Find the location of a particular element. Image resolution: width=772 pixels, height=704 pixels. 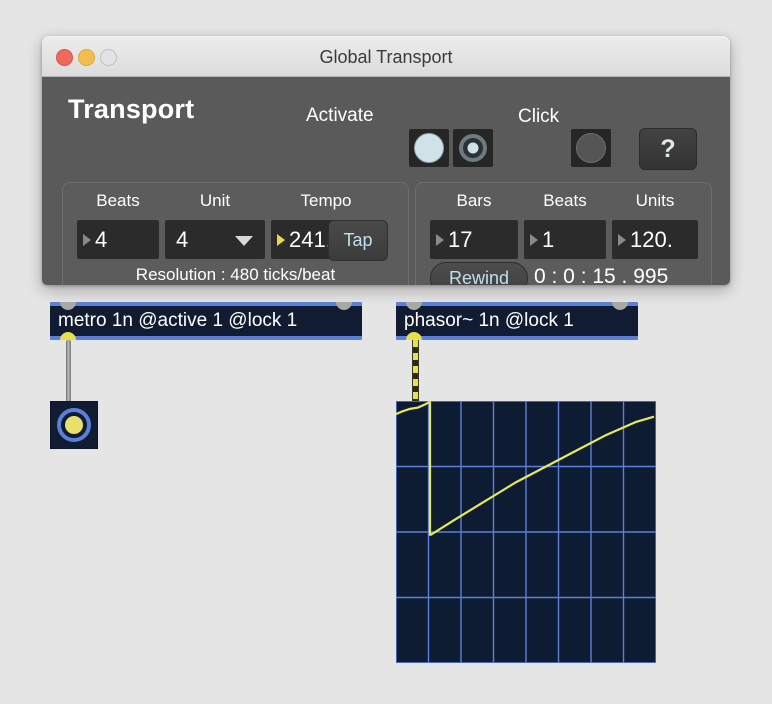

tempo-spinner-icon is located at coordinates (281, 239).